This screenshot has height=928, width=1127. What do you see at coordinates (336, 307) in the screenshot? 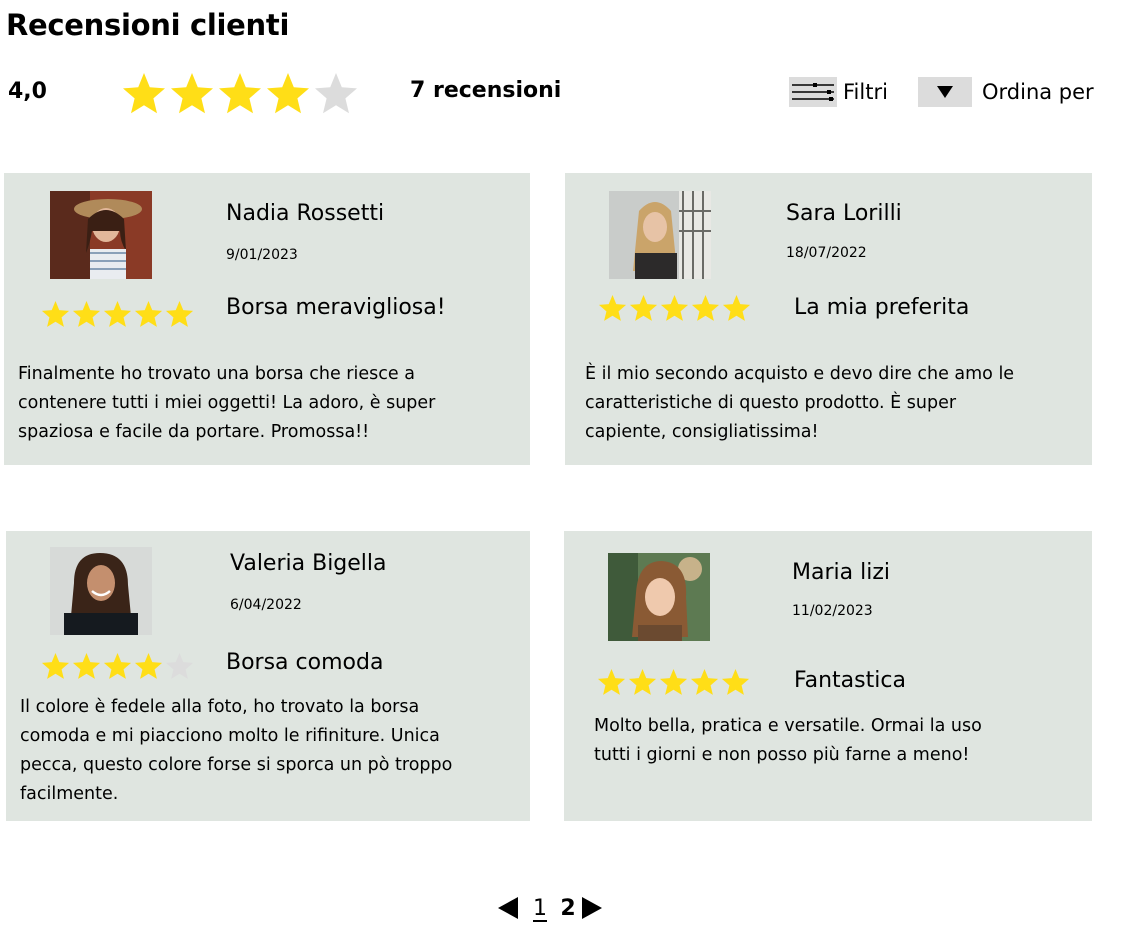
I see `review-headline: Borsa meravigliosa!` at bounding box center [336, 307].